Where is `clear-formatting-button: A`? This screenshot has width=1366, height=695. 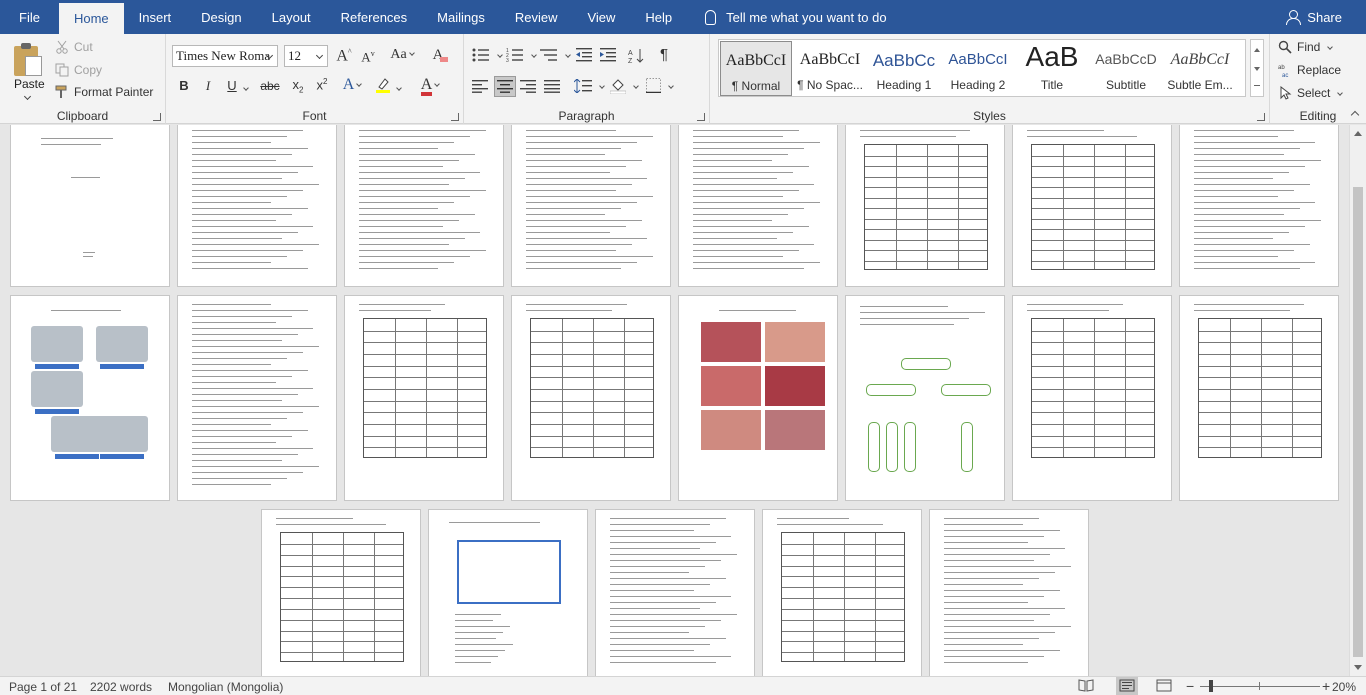 clear-formatting-button: A is located at coordinates (438, 55).